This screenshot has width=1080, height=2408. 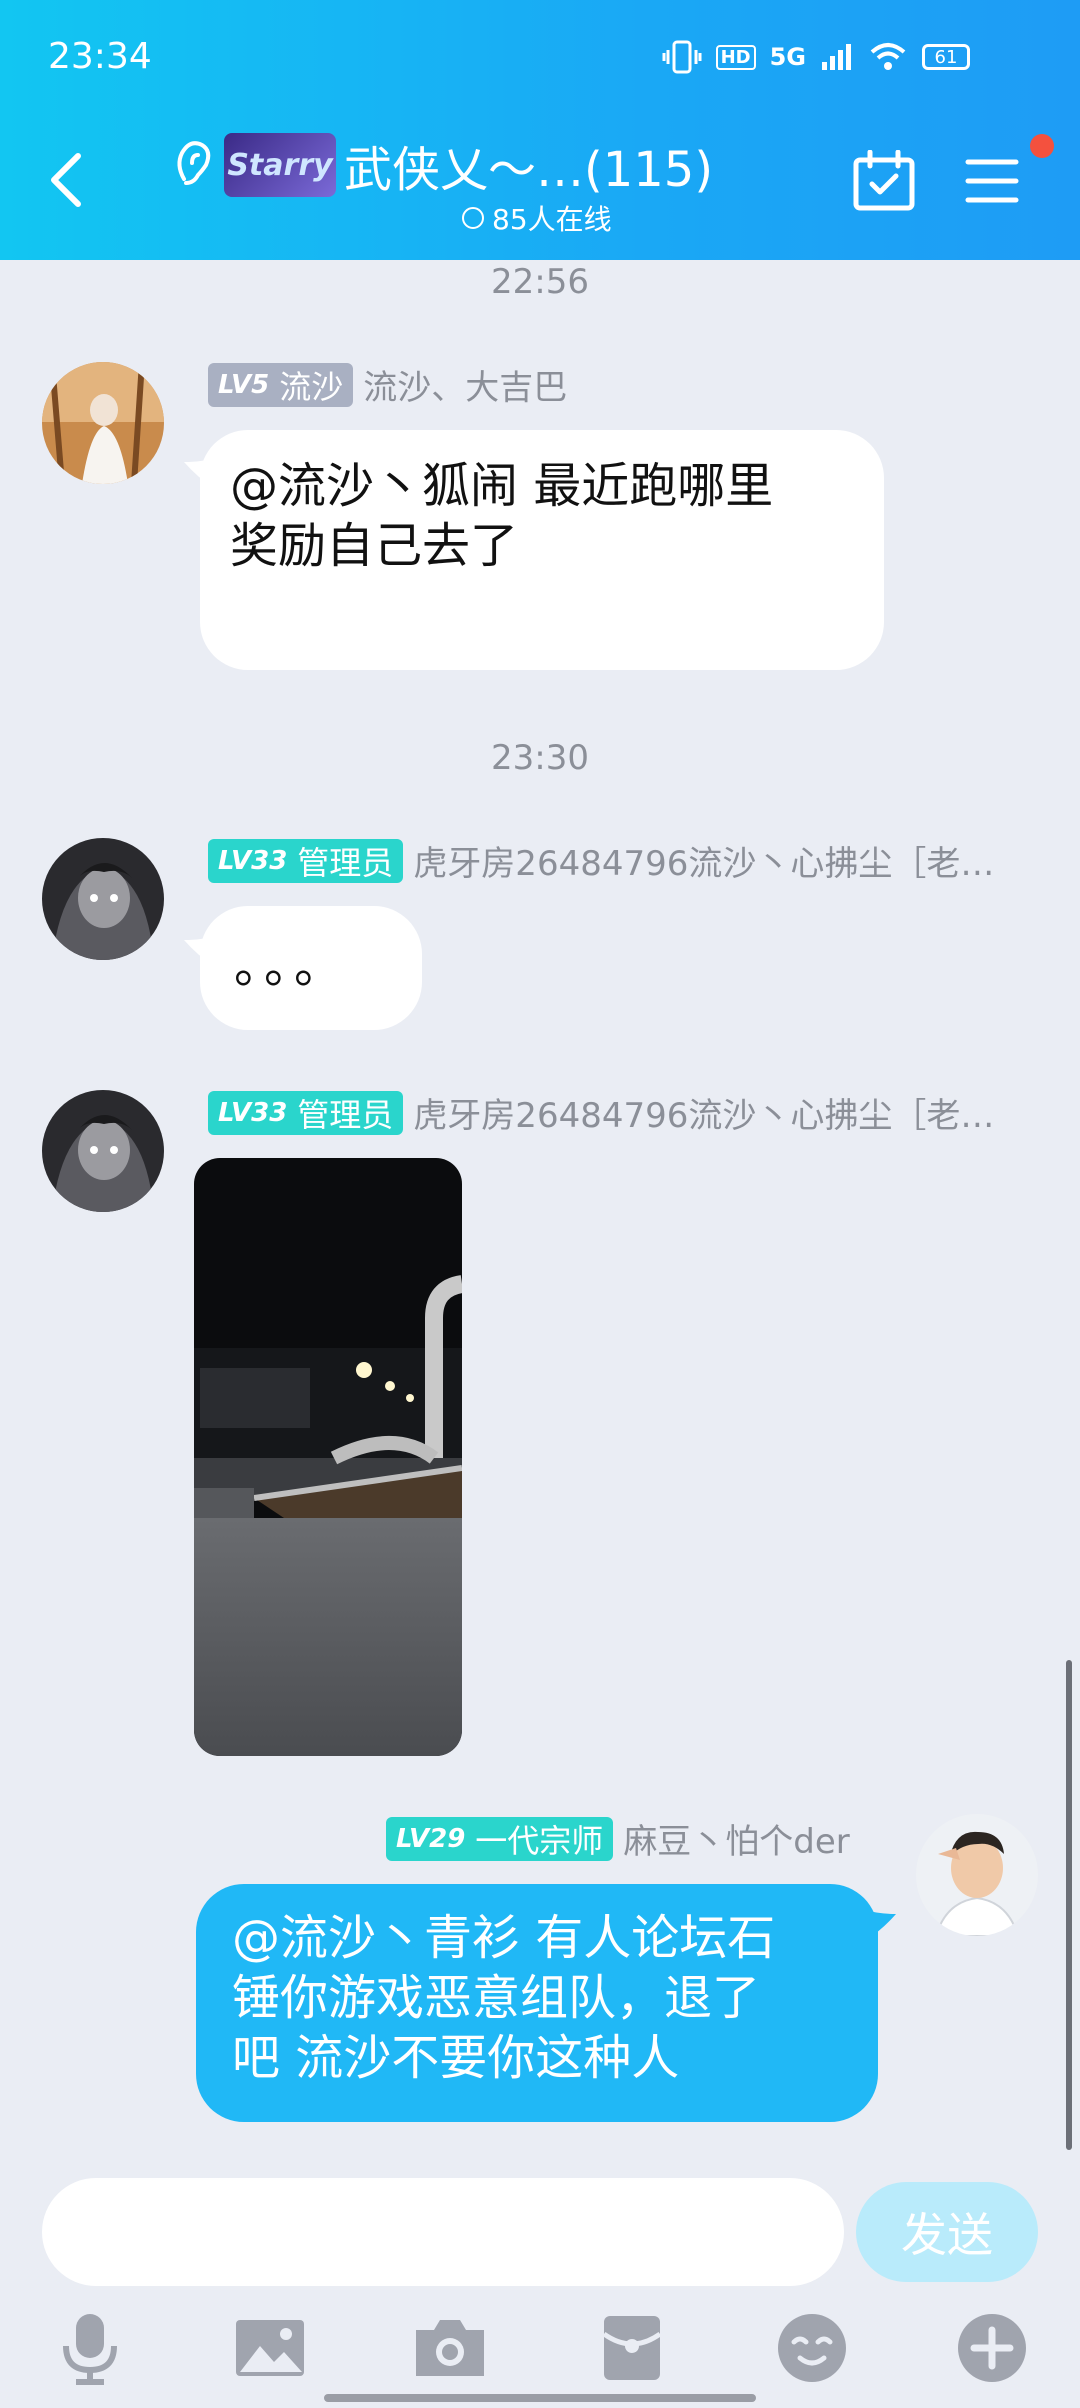 I want to click on level-label: LV5, so click(x=244, y=384).